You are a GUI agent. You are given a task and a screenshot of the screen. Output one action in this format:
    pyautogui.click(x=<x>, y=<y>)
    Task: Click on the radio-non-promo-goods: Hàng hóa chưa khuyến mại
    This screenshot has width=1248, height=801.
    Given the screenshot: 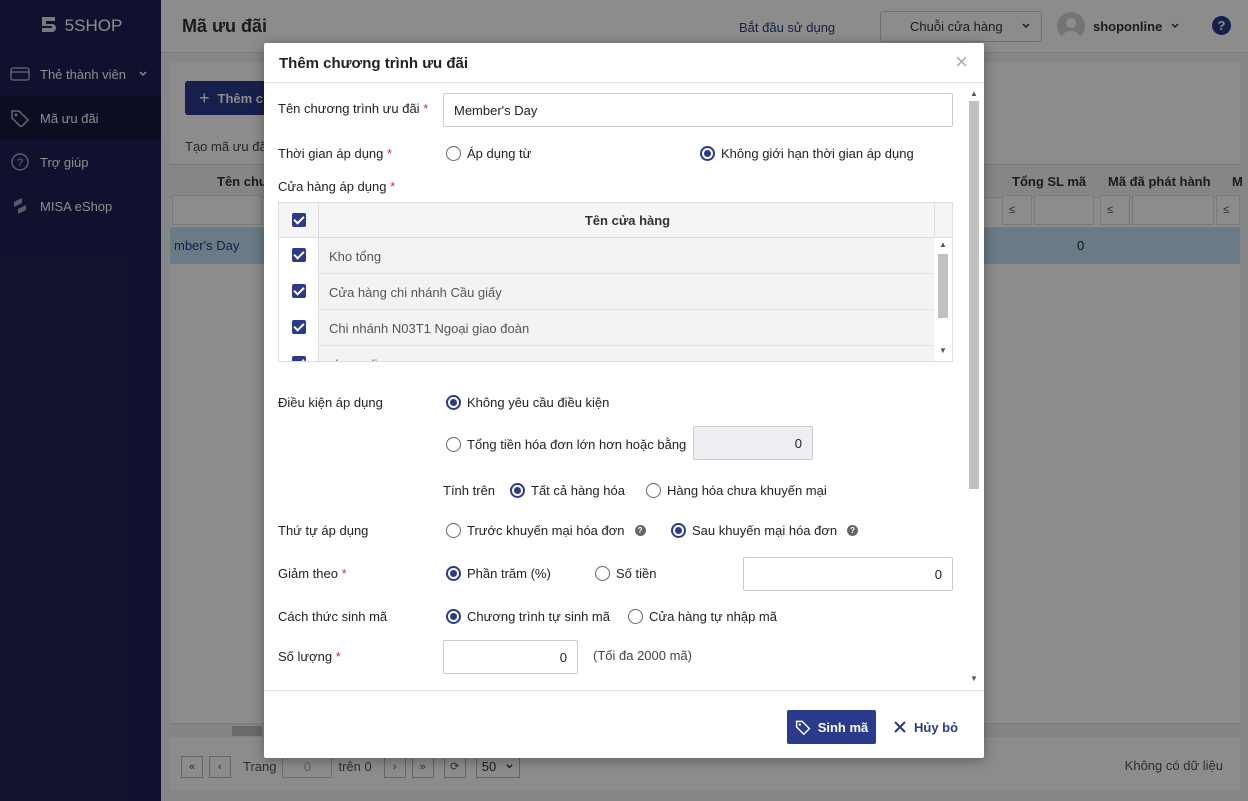 What is the action you would take?
    pyautogui.click(x=736, y=490)
    